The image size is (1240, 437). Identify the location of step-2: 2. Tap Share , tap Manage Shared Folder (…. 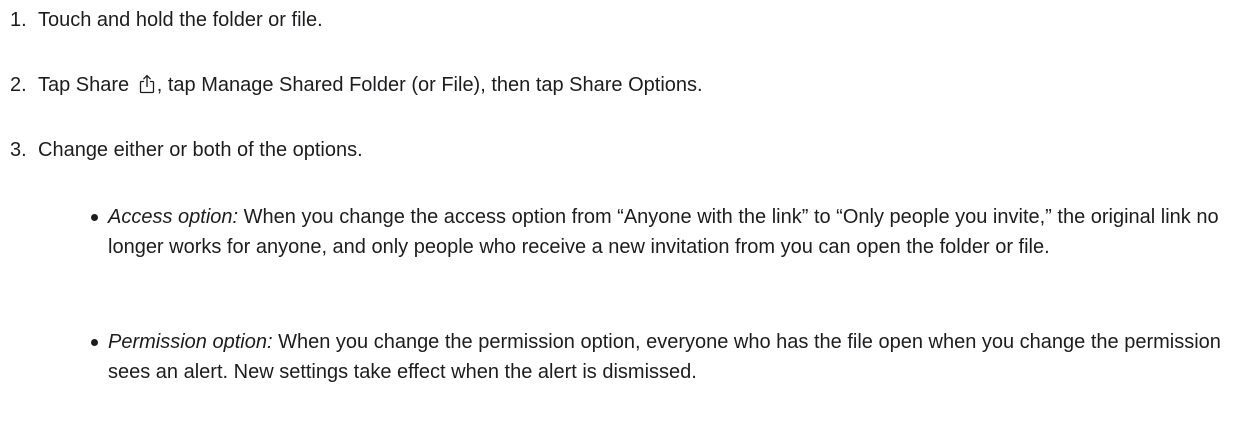
(356, 85).